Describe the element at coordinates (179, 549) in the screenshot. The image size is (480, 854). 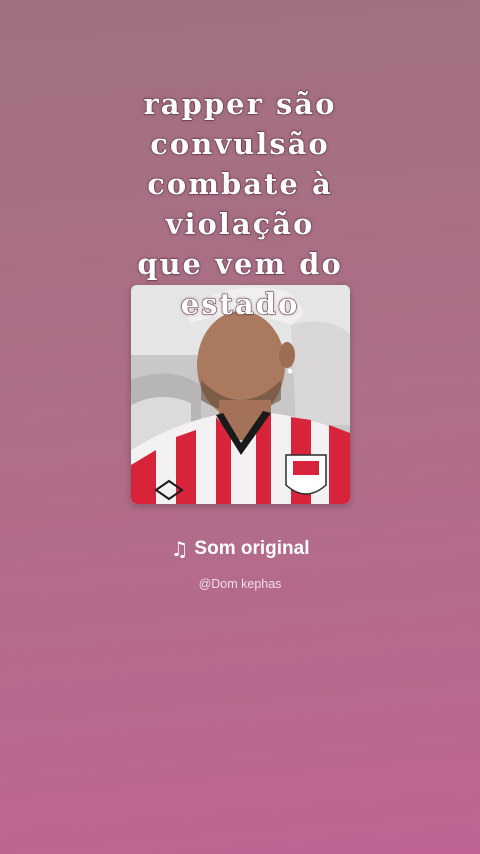
I see `music-note-icon: ♫` at that location.